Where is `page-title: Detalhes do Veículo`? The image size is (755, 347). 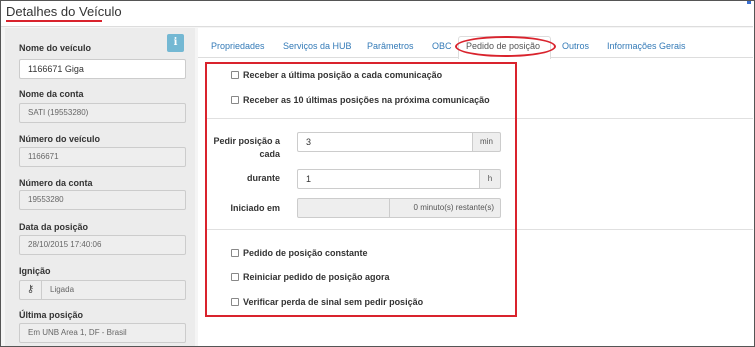
page-title: Detalhes do Veículo is located at coordinates (64, 11).